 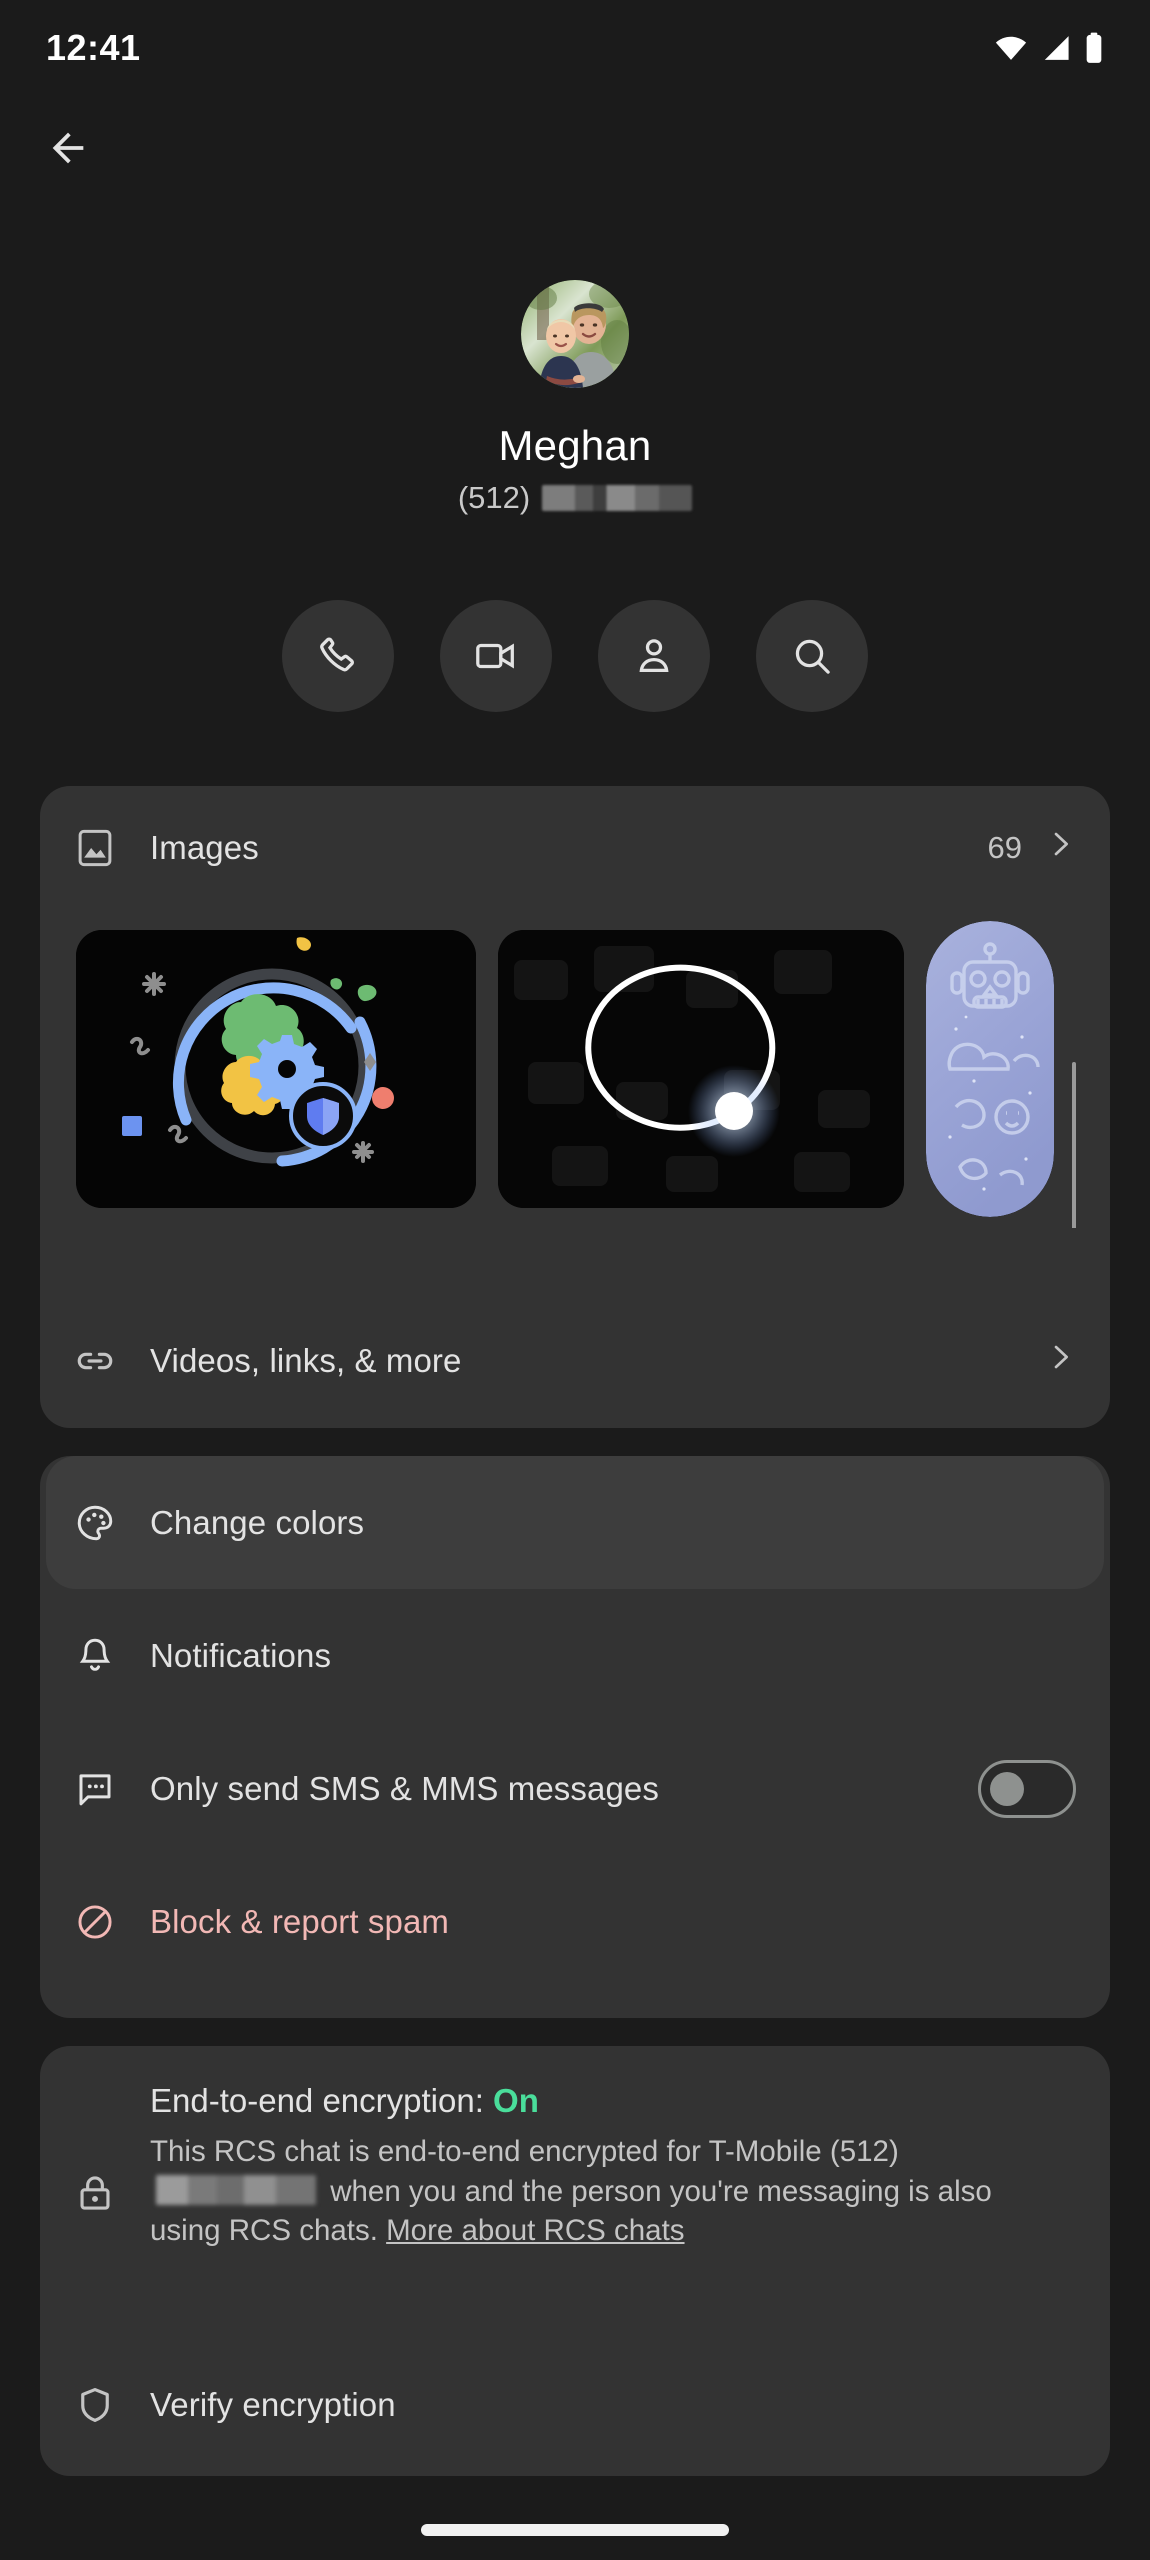 I want to click on call-button, so click(x=338, y=656).